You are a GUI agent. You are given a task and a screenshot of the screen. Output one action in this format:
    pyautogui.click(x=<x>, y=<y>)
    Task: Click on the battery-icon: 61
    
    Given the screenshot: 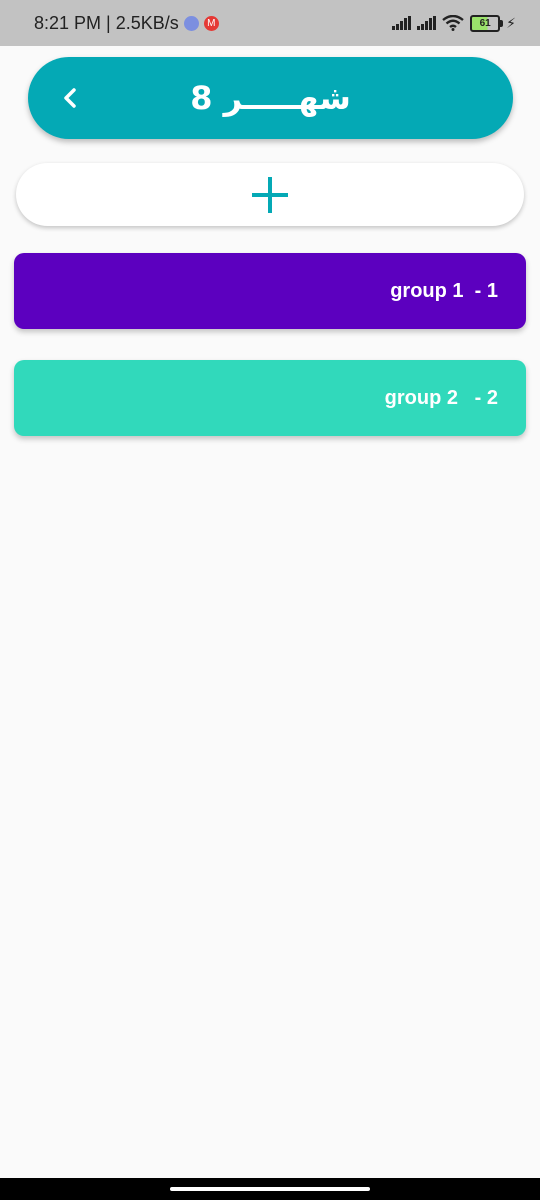 What is the action you would take?
    pyautogui.click(x=487, y=23)
    